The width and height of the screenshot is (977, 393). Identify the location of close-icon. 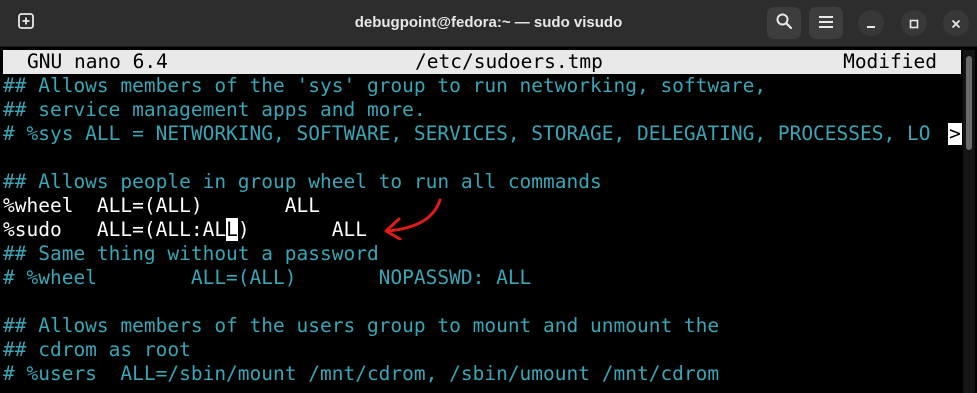
(956, 23).